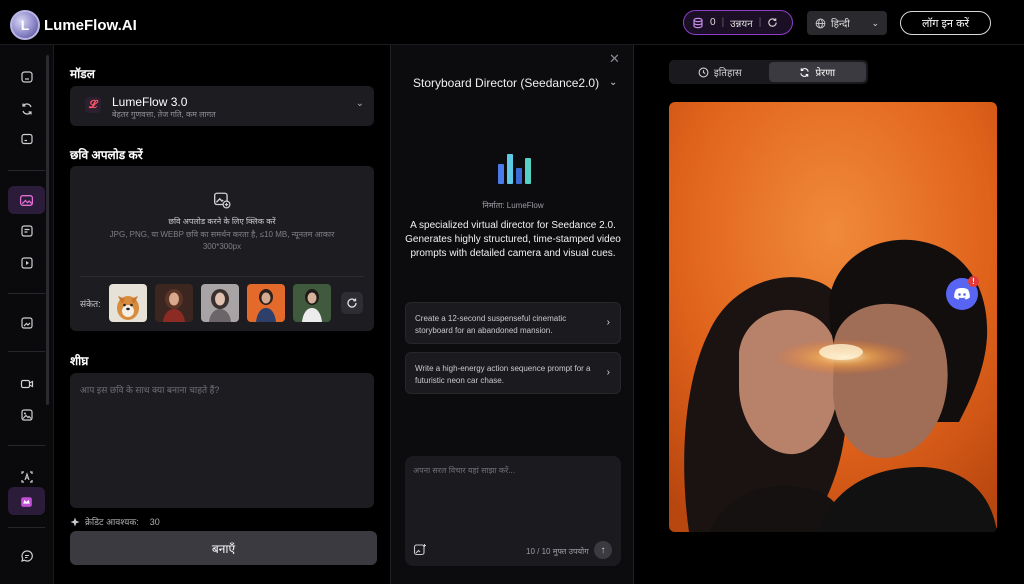  What do you see at coordinates (25, 25) in the screenshot?
I see `logo-icon: L` at bounding box center [25, 25].